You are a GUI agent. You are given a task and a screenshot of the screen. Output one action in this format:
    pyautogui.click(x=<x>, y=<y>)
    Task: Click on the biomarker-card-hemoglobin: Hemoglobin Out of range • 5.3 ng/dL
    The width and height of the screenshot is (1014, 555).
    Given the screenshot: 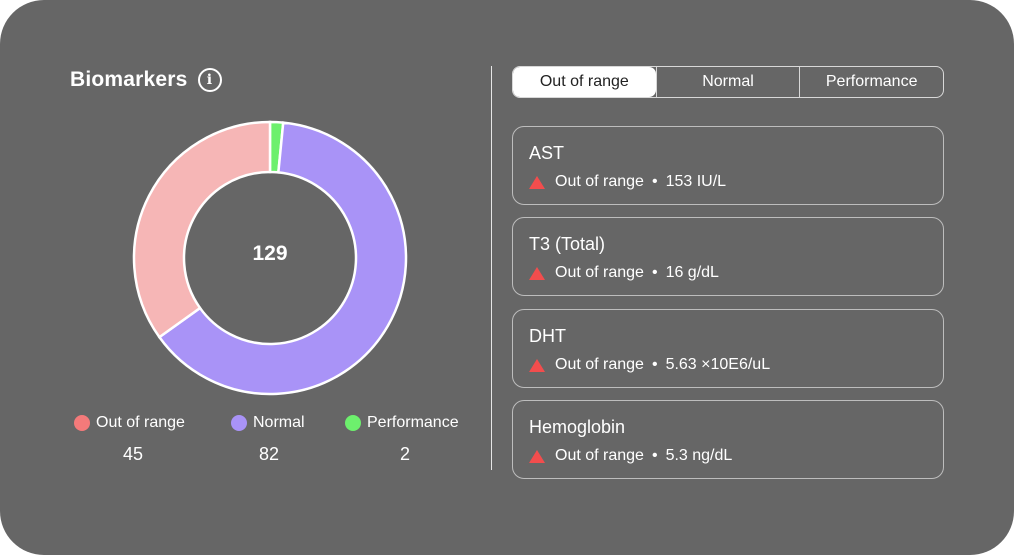 What is the action you would take?
    pyautogui.click(x=728, y=439)
    